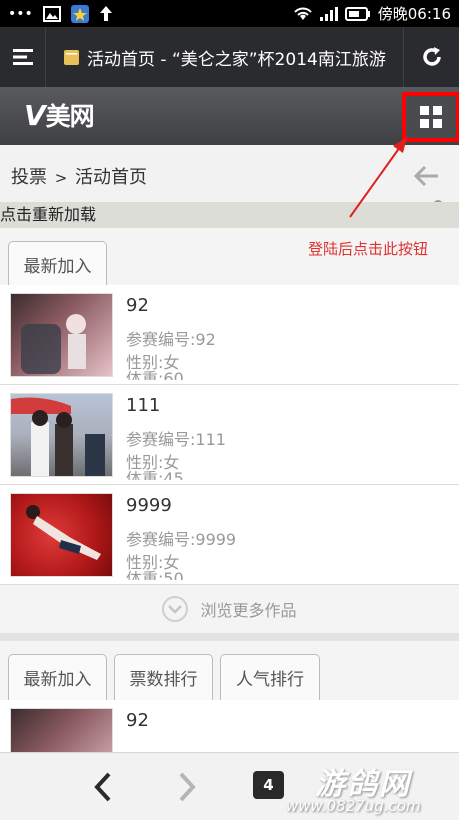  I want to click on browser-toolbar: 活动首页 - “美仑之家”杯2014南江旅游, so click(229, 57).